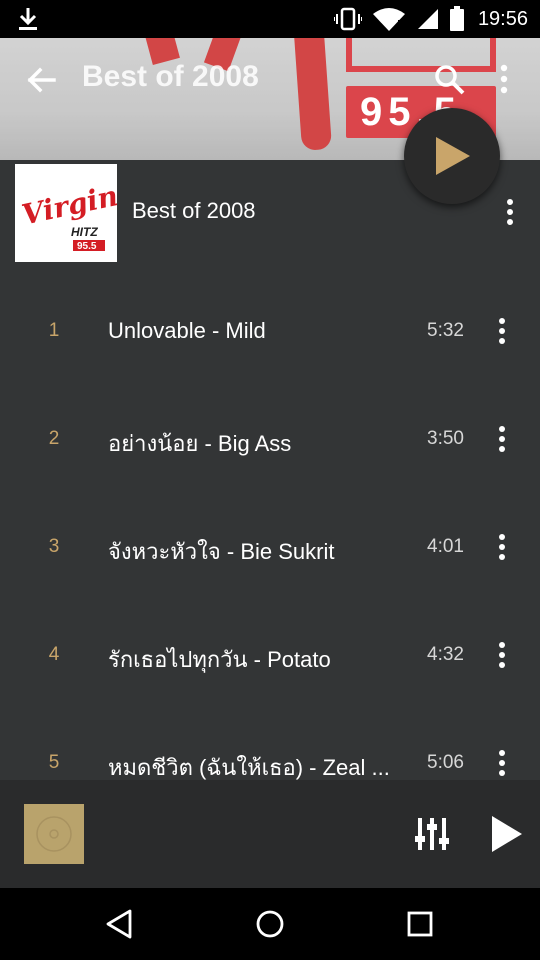 This screenshot has height=960, width=540. Describe the element at coordinates (456, 18) in the screenshot. I see `battery-icon` at that location.